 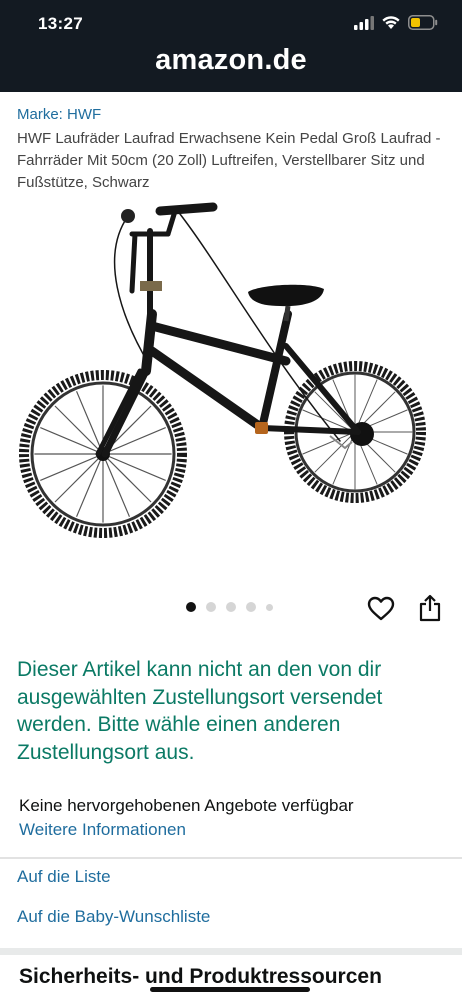 I want to click on brand-link: Marke: HWF, so click(x=59, y=114).